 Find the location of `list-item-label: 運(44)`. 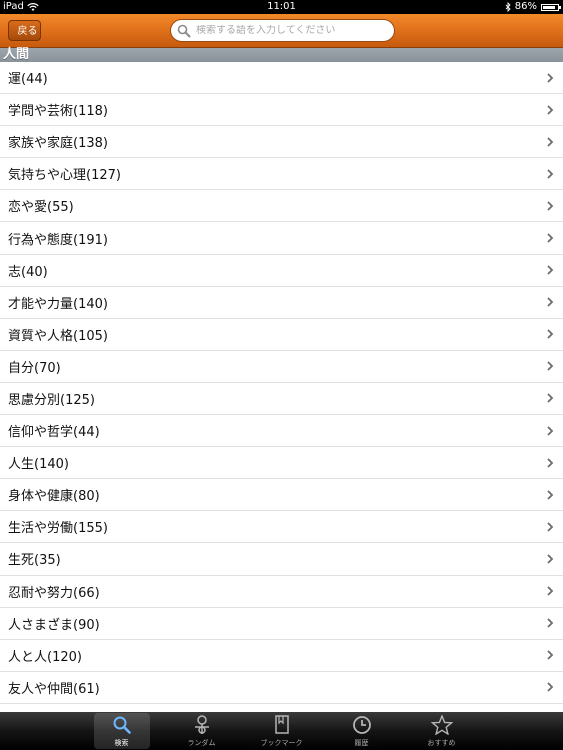

list-item-label: 運(44) is located at coordinates (28, 80).